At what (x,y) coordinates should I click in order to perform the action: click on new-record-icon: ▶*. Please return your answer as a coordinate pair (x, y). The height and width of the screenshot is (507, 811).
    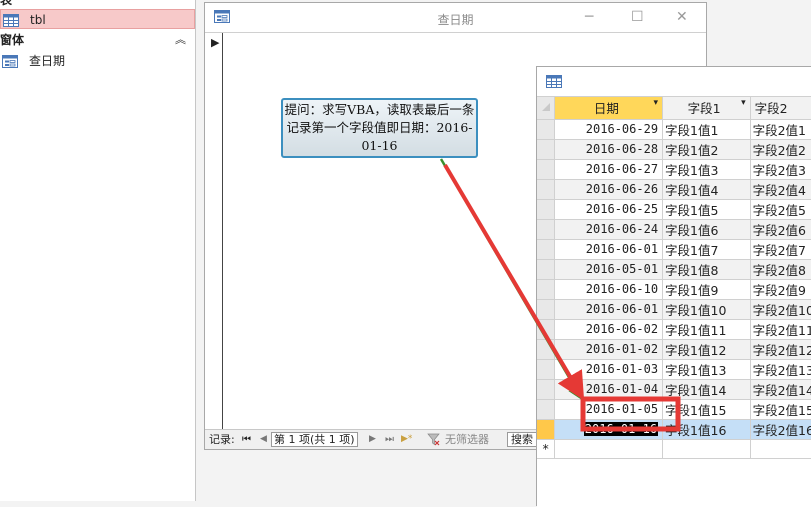
    Looking at the image, I should click on (406, 439).